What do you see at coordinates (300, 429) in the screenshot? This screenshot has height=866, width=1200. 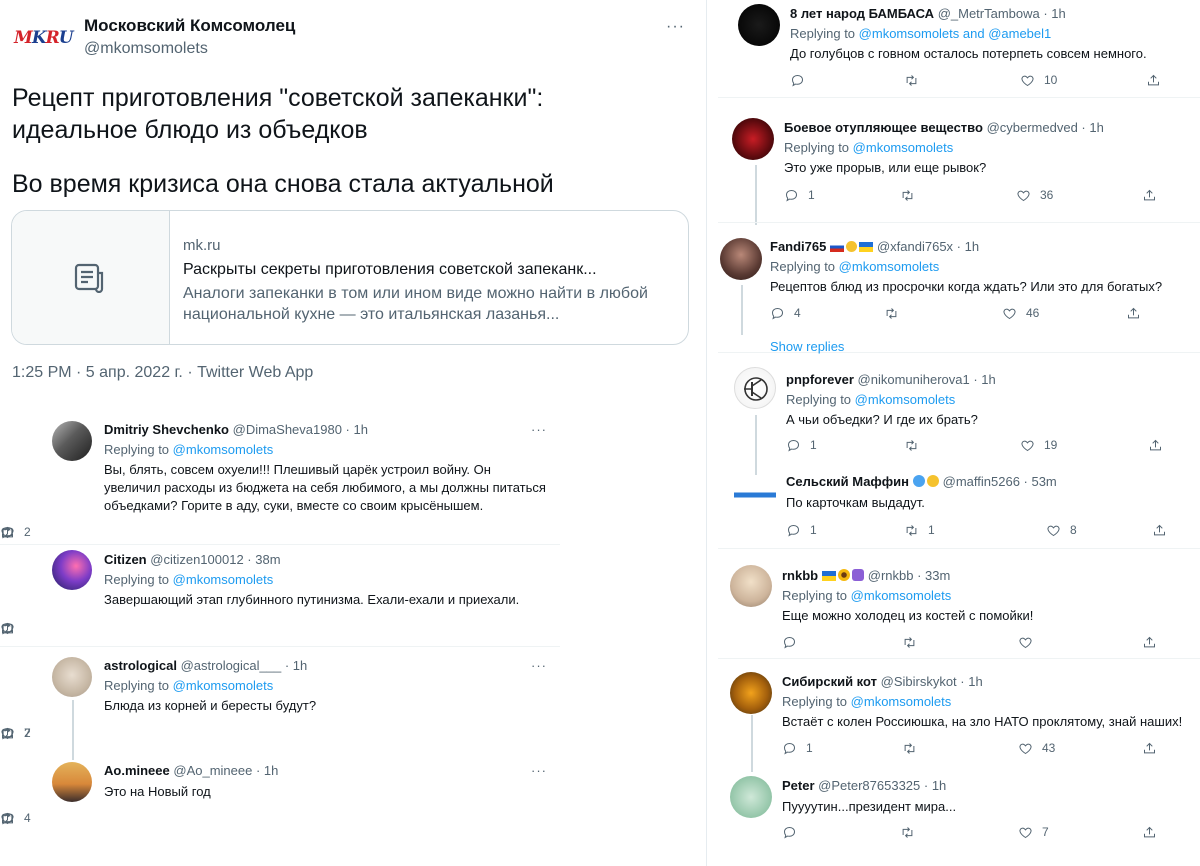 I see `reply-author-handle: @DimaSheva1980 · 1h` at bounding box center [300, 429].